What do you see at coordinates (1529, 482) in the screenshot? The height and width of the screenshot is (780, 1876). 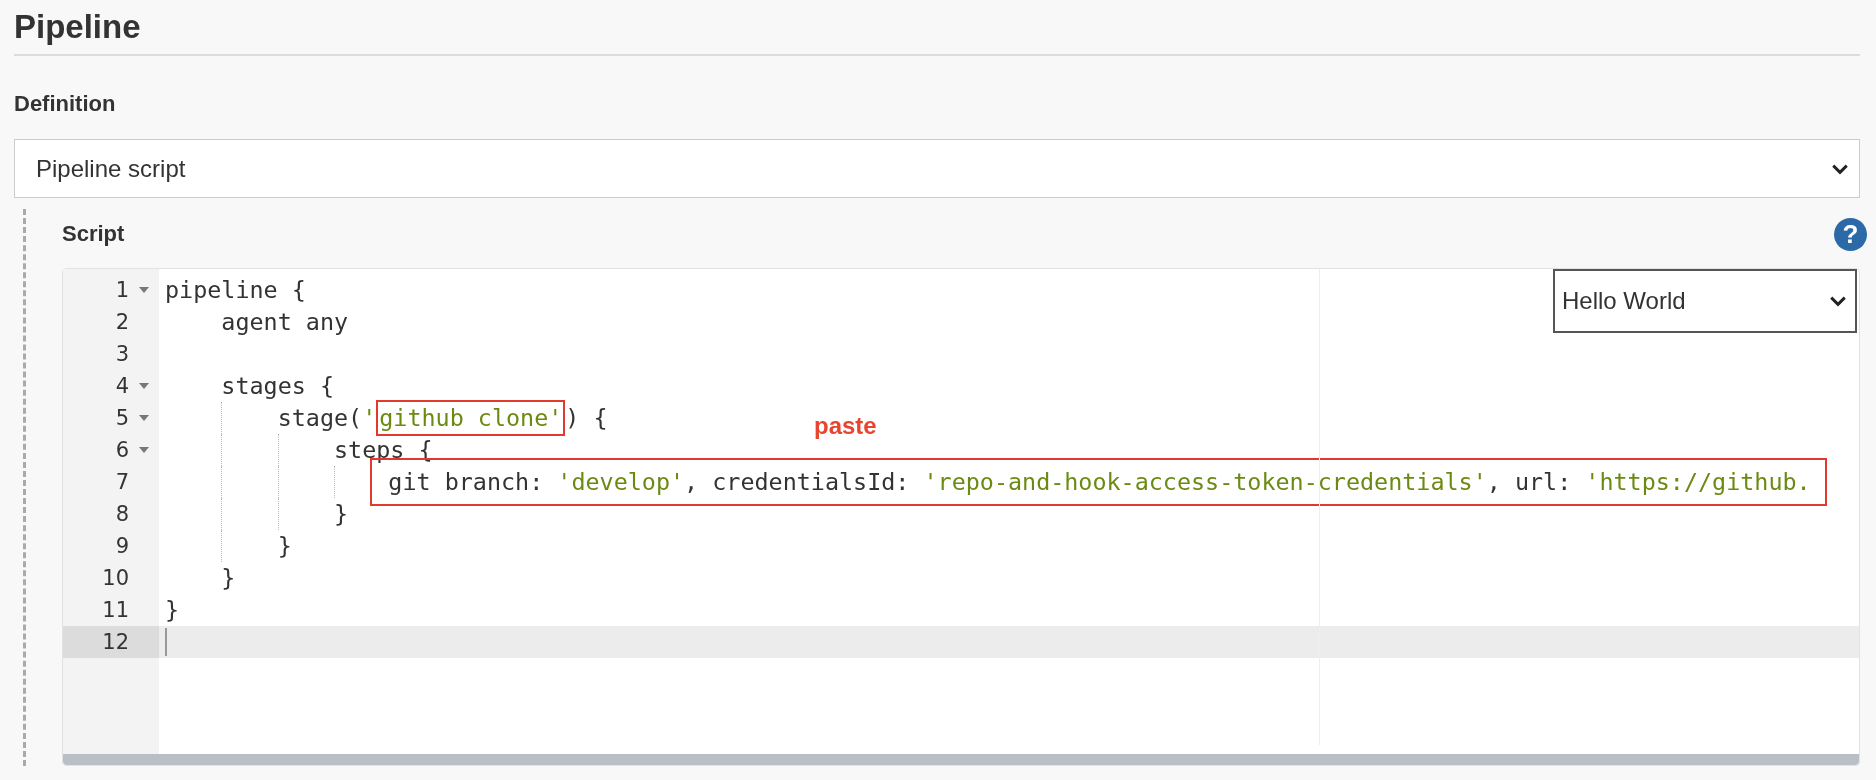 I see `code-text: , url:` at bounding box center [1529, 482].